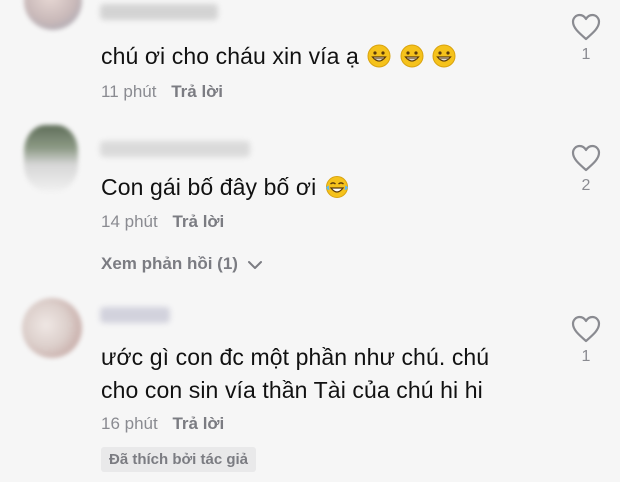  I want to click on comment-meta: 16 phút Trả lời, so click(162, 424).